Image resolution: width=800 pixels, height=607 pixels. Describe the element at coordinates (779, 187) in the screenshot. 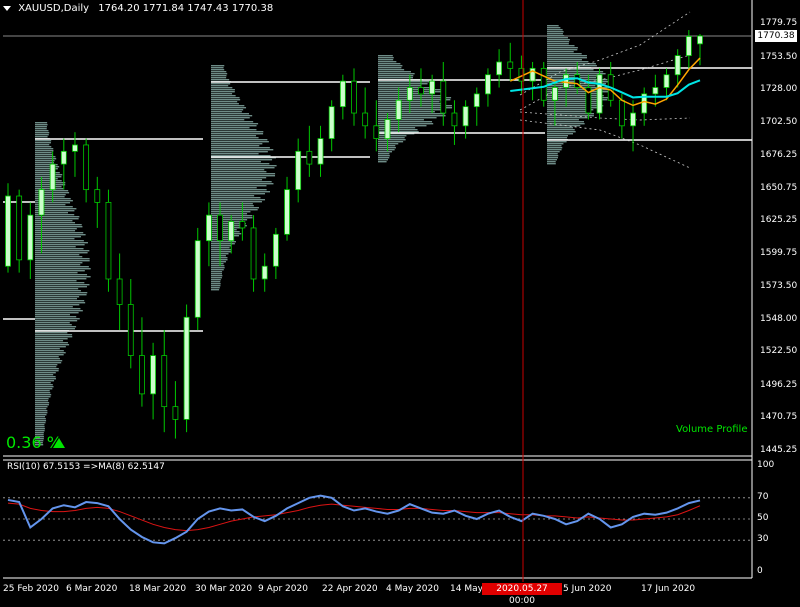

I see `price-tick-label: 1650.75` at that location.